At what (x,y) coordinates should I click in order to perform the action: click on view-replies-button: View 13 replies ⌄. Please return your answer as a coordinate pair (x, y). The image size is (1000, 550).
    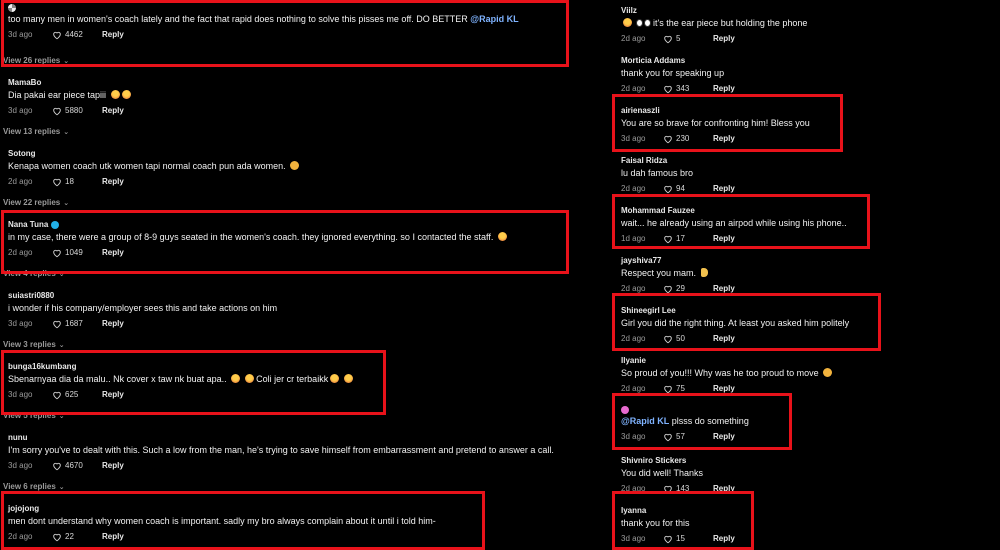
    Looking at the image, I should click on (36, 131).